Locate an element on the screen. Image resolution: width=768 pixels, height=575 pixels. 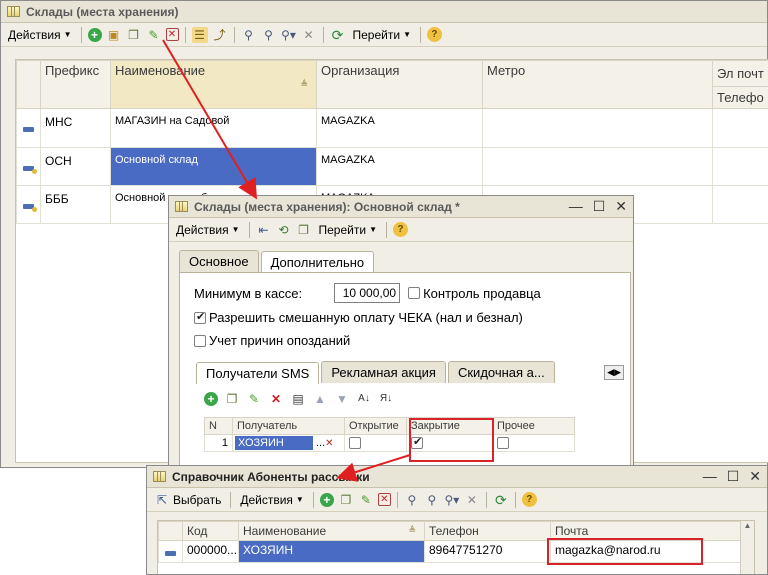
mixed-payment-checkbox is located at coordinates (200, 317).